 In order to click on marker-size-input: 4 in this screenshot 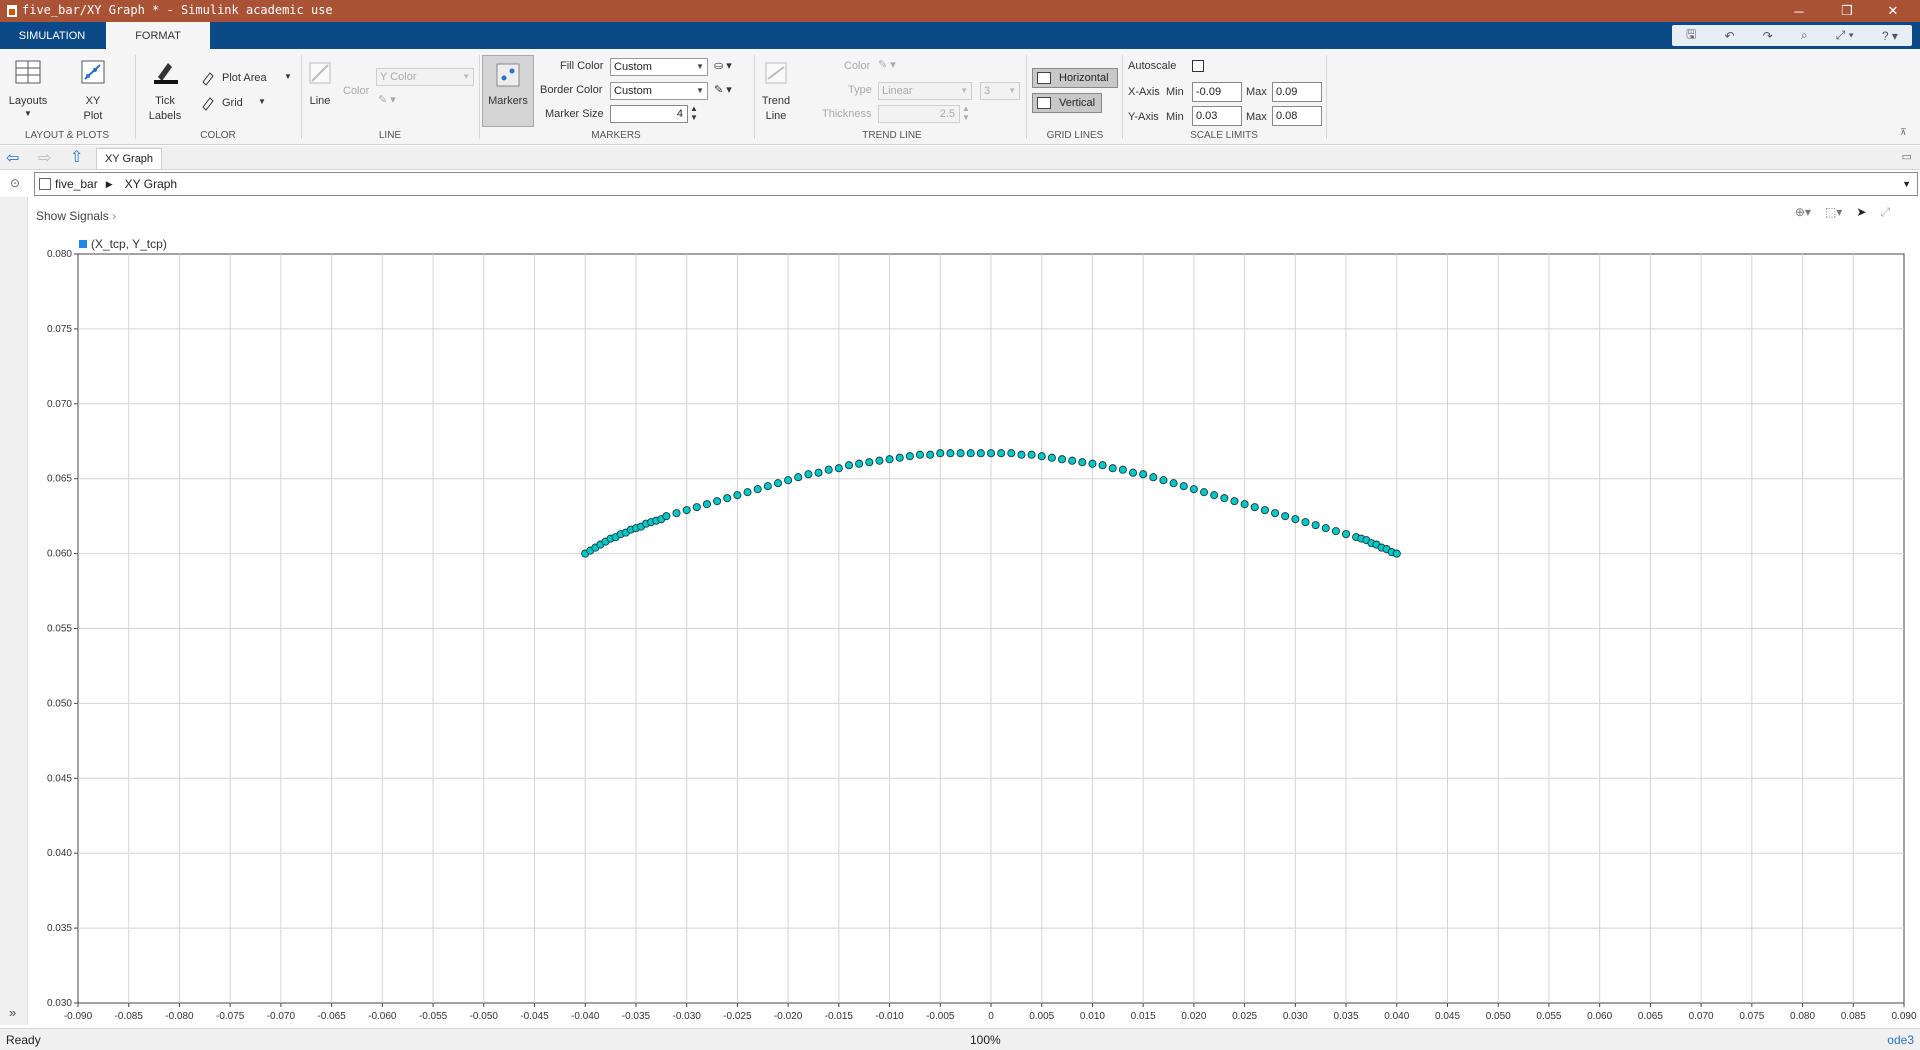, I will do `click(649, 114)`.